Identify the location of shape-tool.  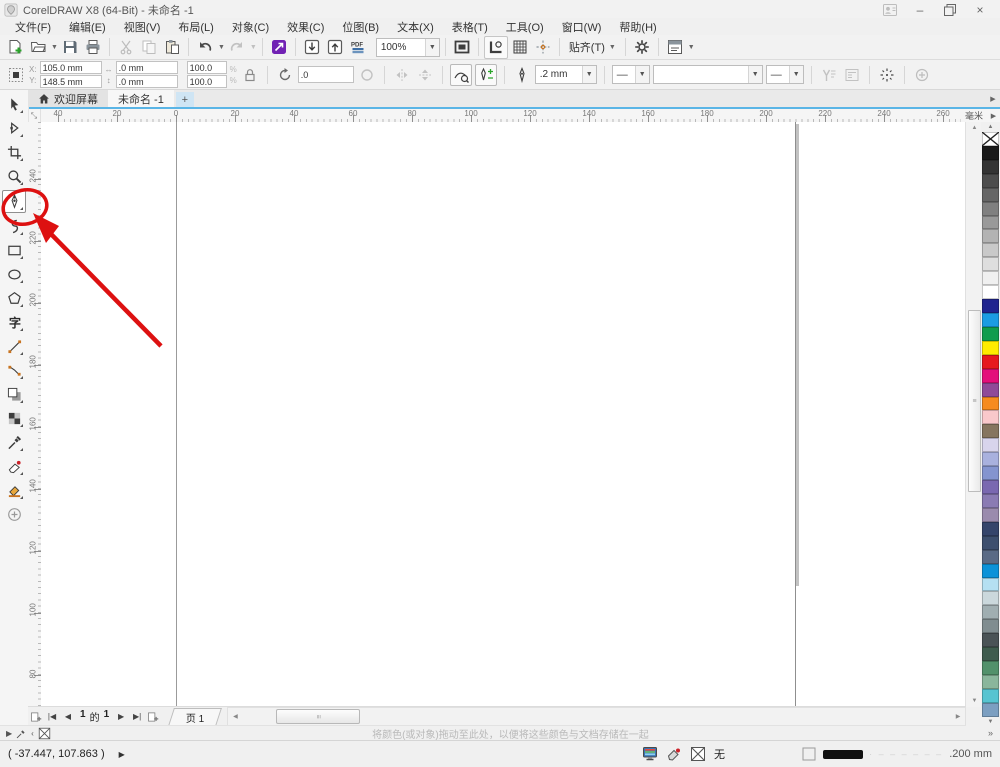
(14, 128).